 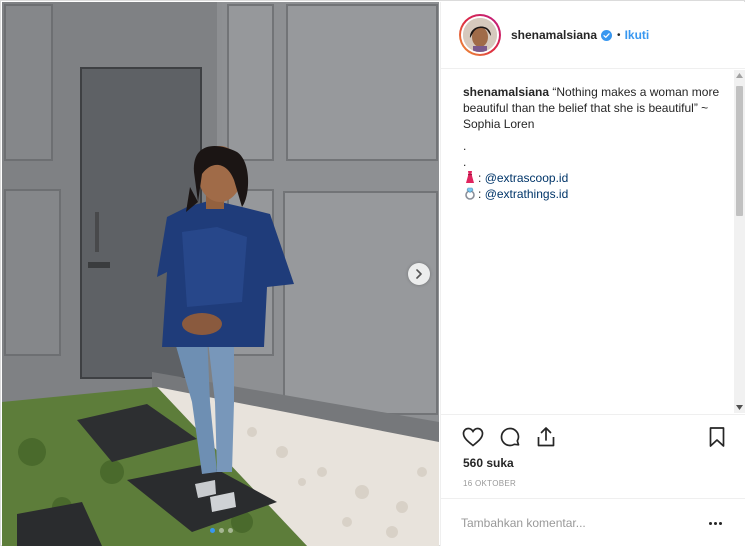 I want to click on like-button, so click(x=473, y=437).